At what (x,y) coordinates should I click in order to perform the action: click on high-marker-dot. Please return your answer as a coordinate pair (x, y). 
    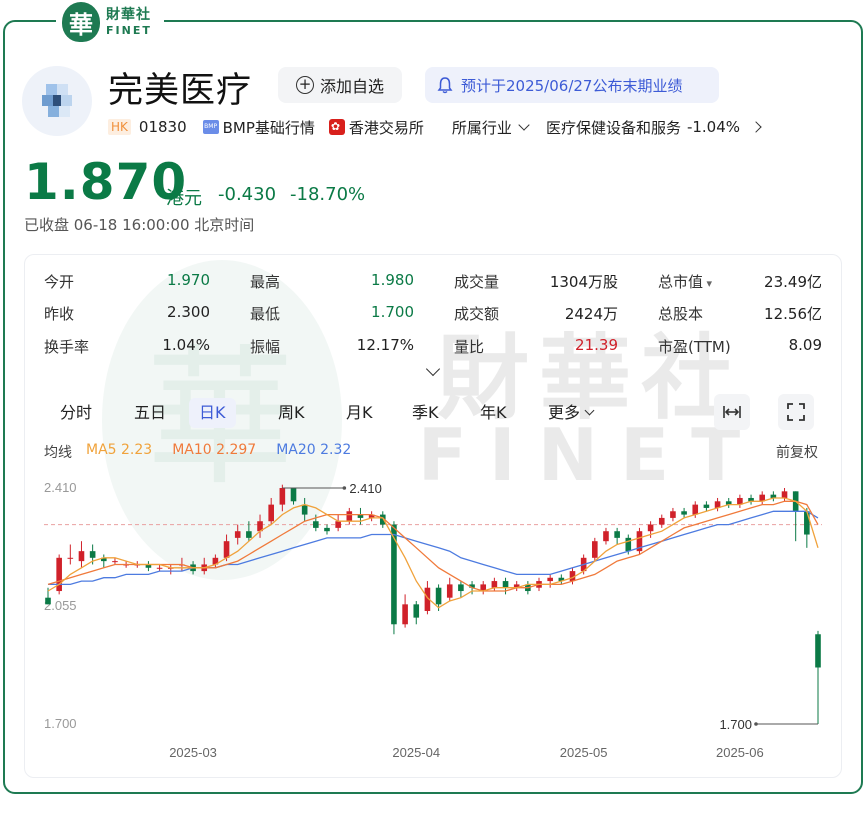
    Looking at the image, I should click on (344, 488).